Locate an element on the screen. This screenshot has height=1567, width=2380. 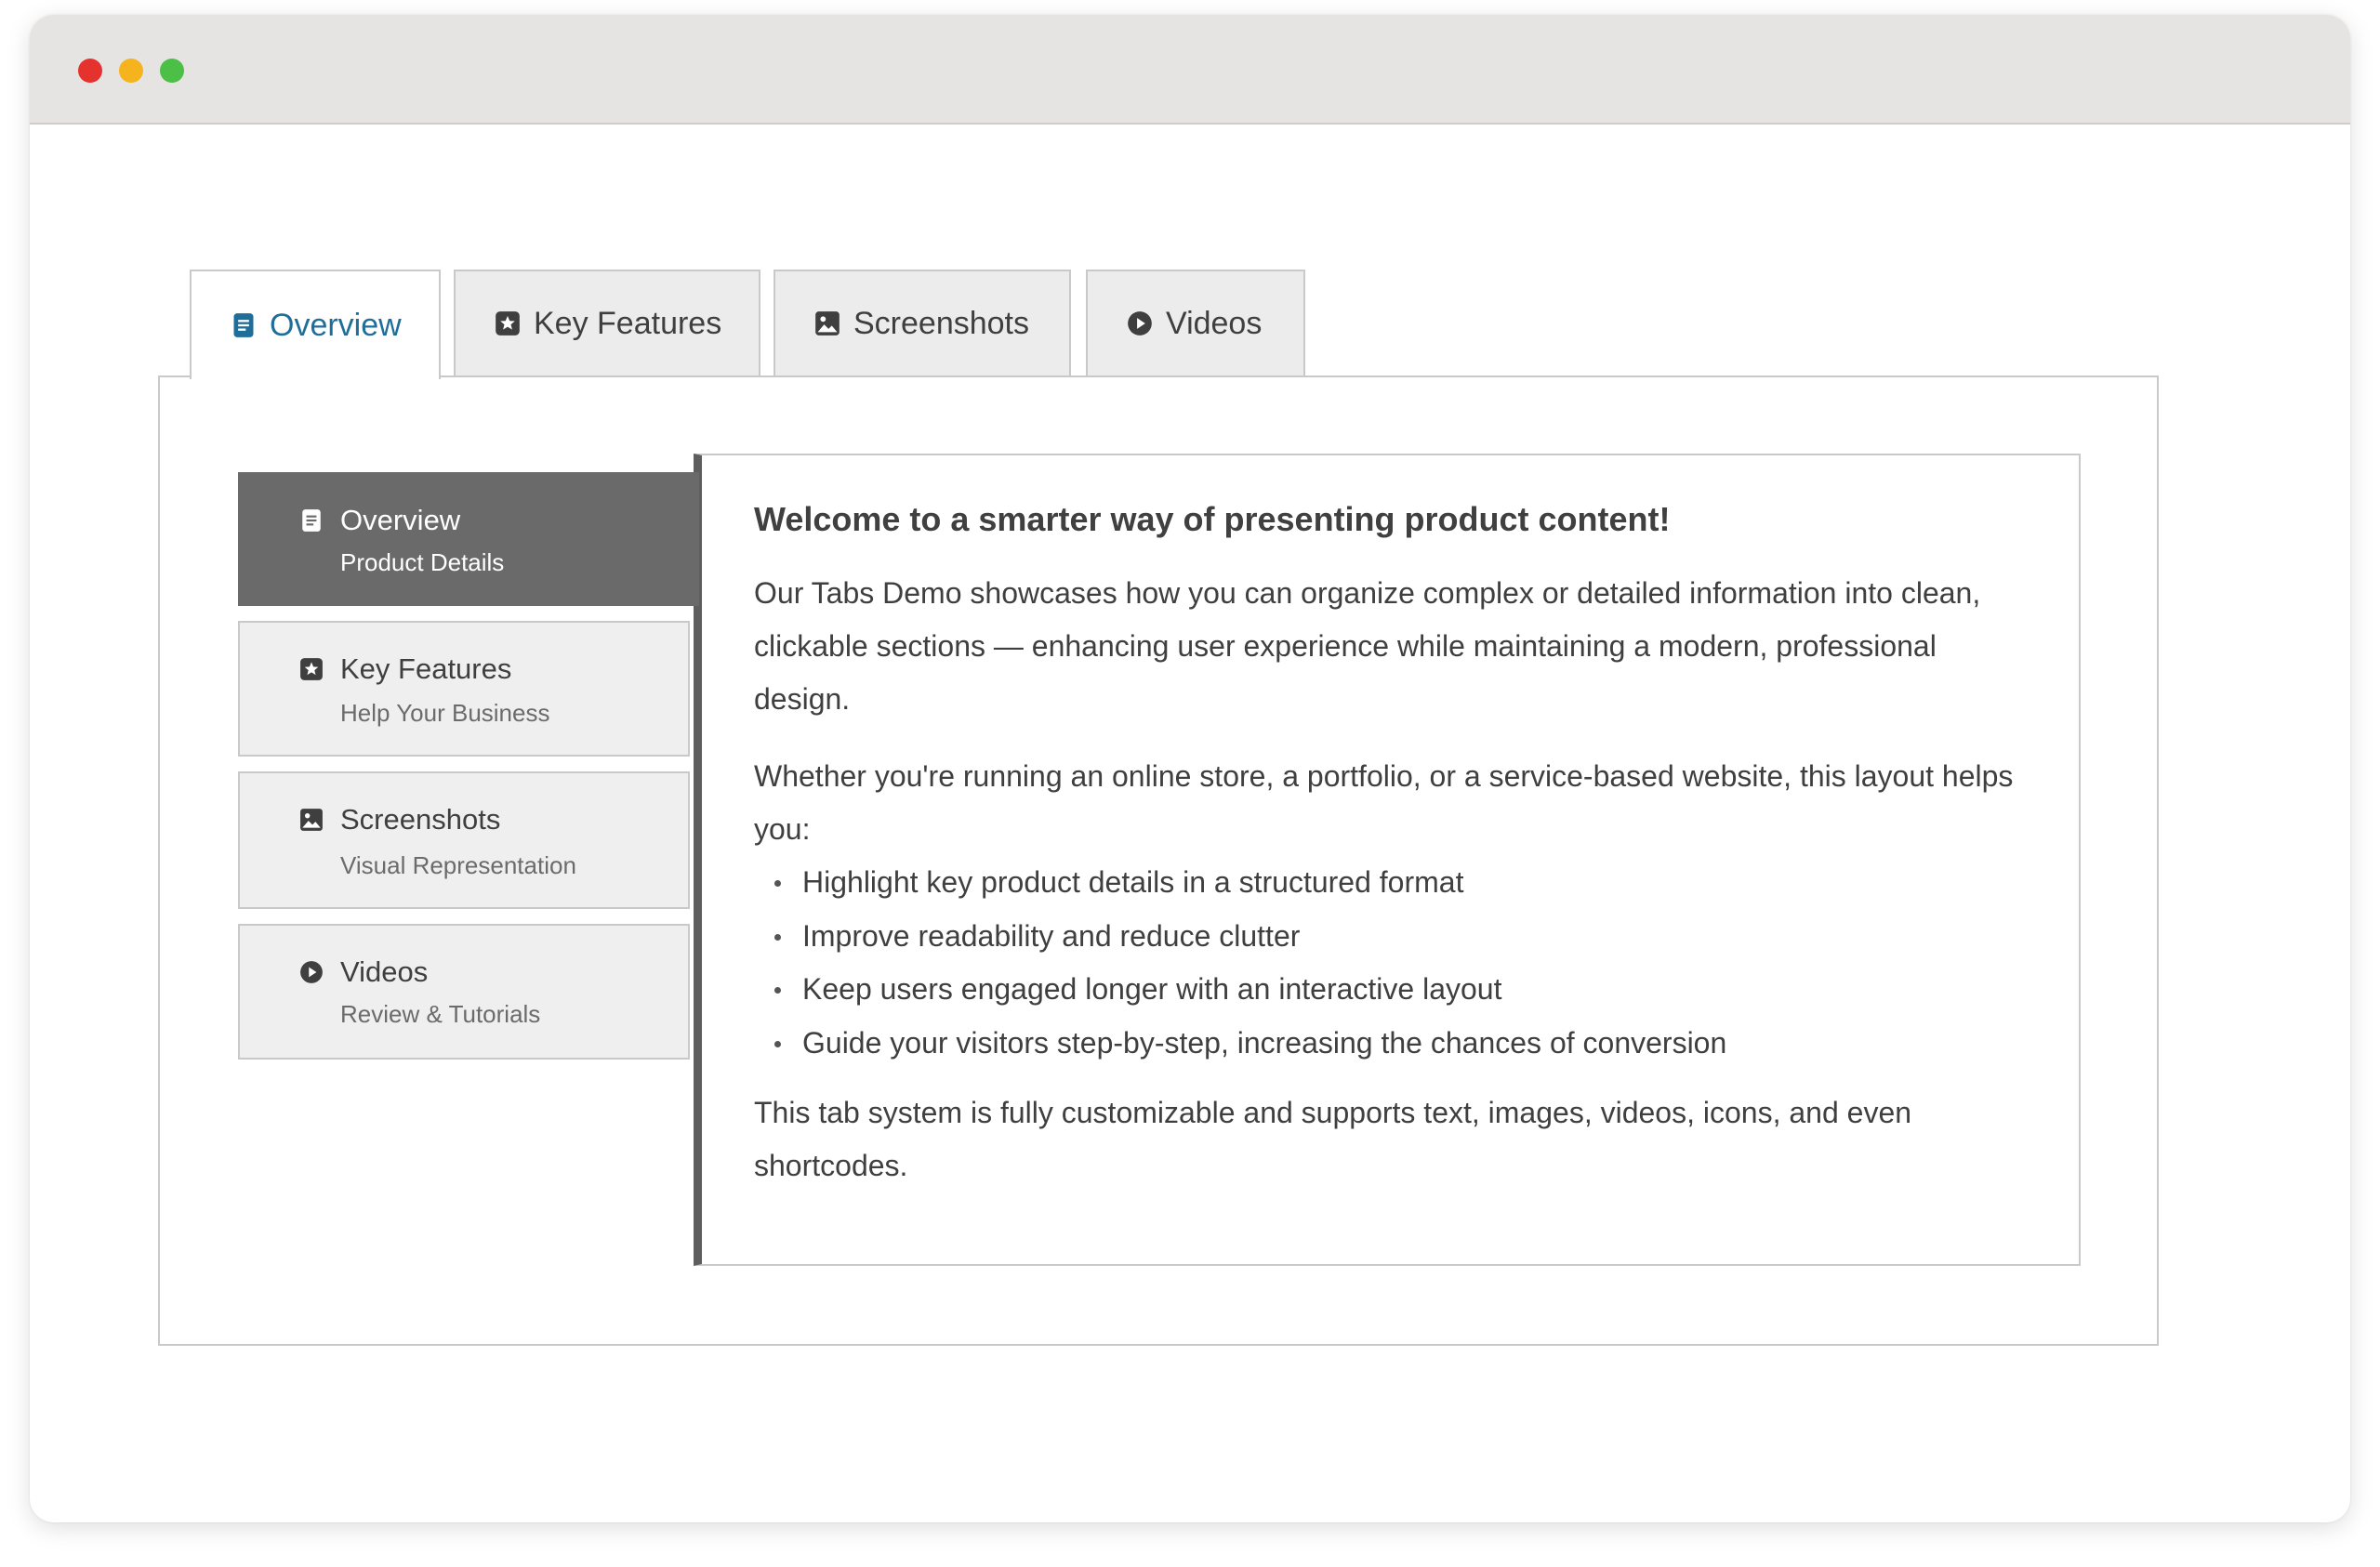
side-tab-screenshots-subtitle: Visual Representation is located at coordinates (458, 865).